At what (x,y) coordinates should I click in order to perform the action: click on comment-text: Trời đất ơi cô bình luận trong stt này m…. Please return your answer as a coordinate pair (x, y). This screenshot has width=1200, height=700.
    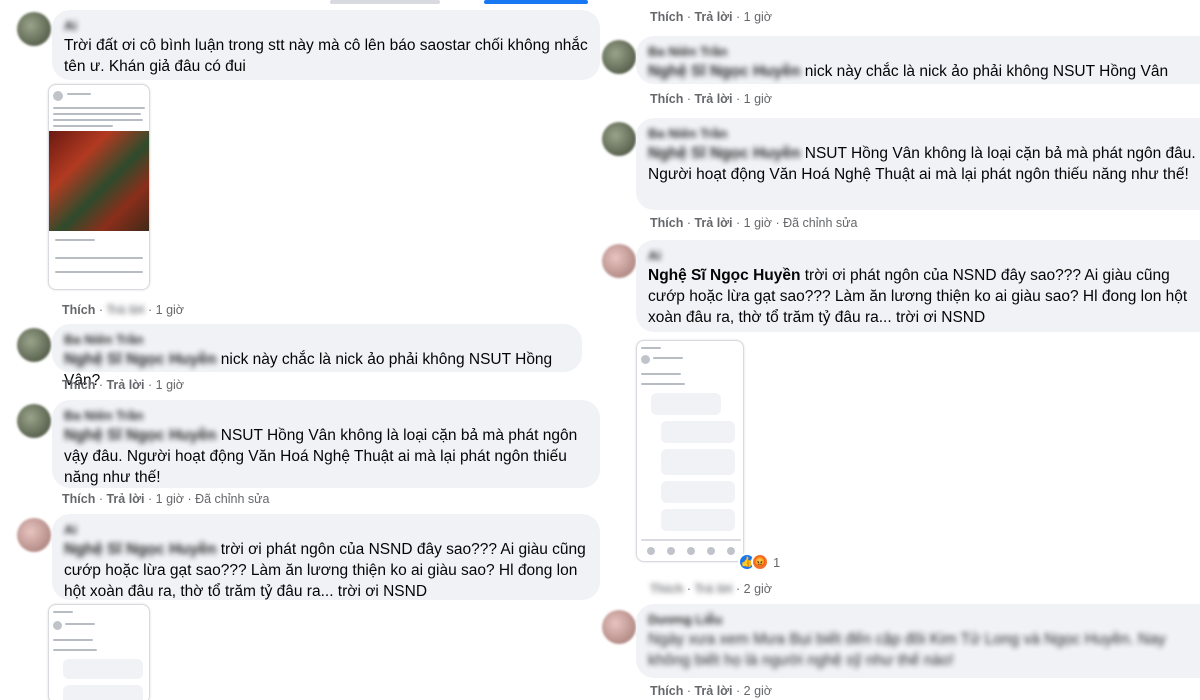
    Looking at the image, I should click on (326, 56).